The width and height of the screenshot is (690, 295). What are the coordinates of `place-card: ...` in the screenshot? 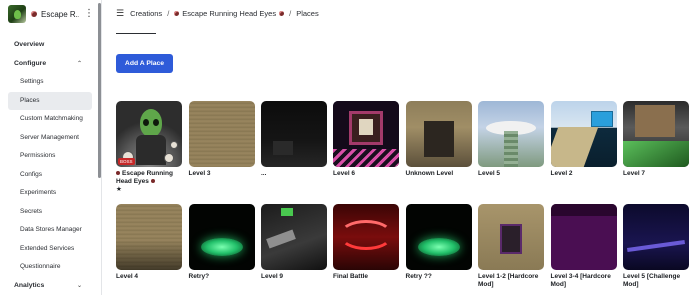 It's located at (294, 139).